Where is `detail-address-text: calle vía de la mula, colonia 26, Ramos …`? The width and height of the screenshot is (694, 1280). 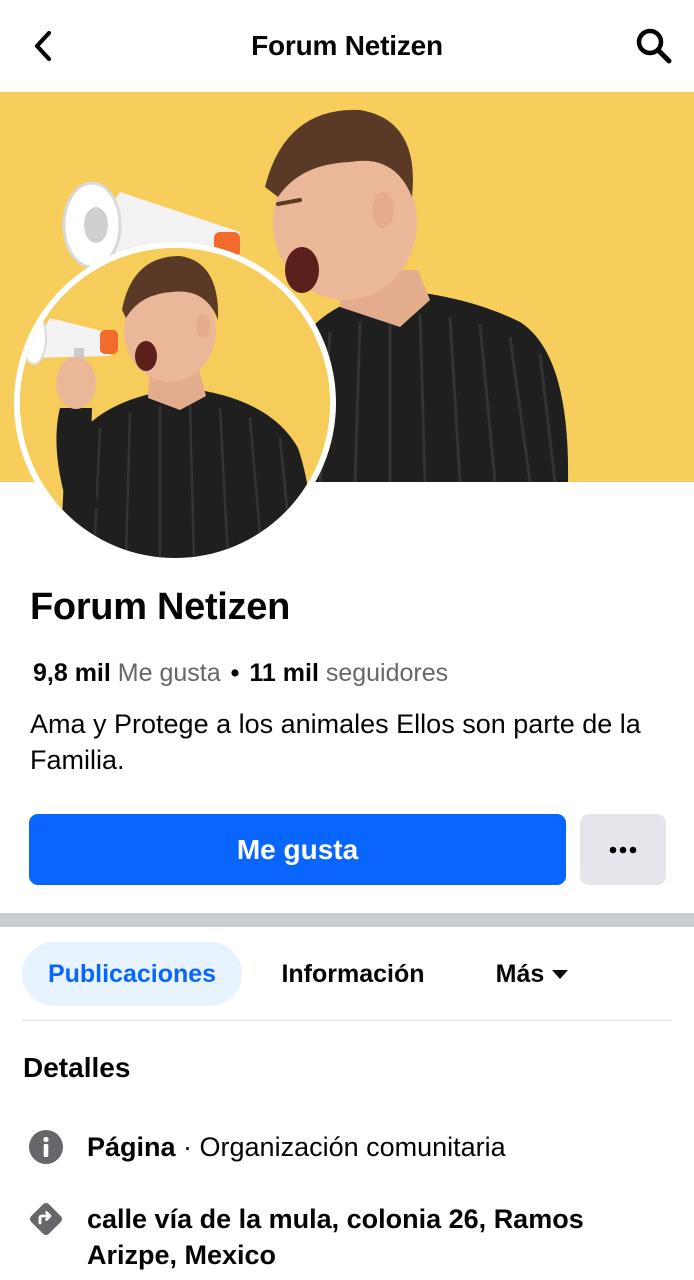 detail-address-text: calle vía de la mula, colonia 26, Ramos … is located at coordinates (382, 1237).